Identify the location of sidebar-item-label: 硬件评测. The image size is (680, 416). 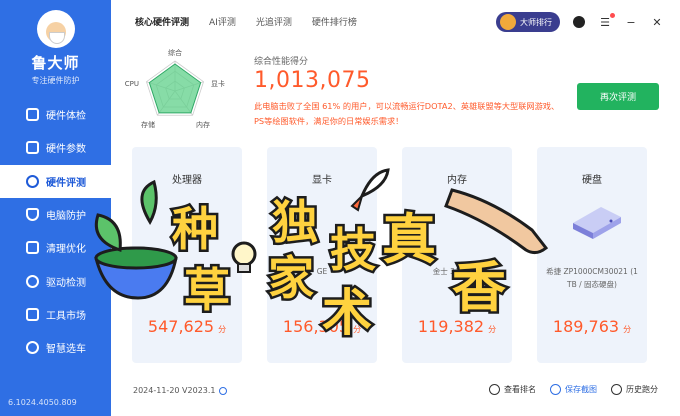
(66, 183).